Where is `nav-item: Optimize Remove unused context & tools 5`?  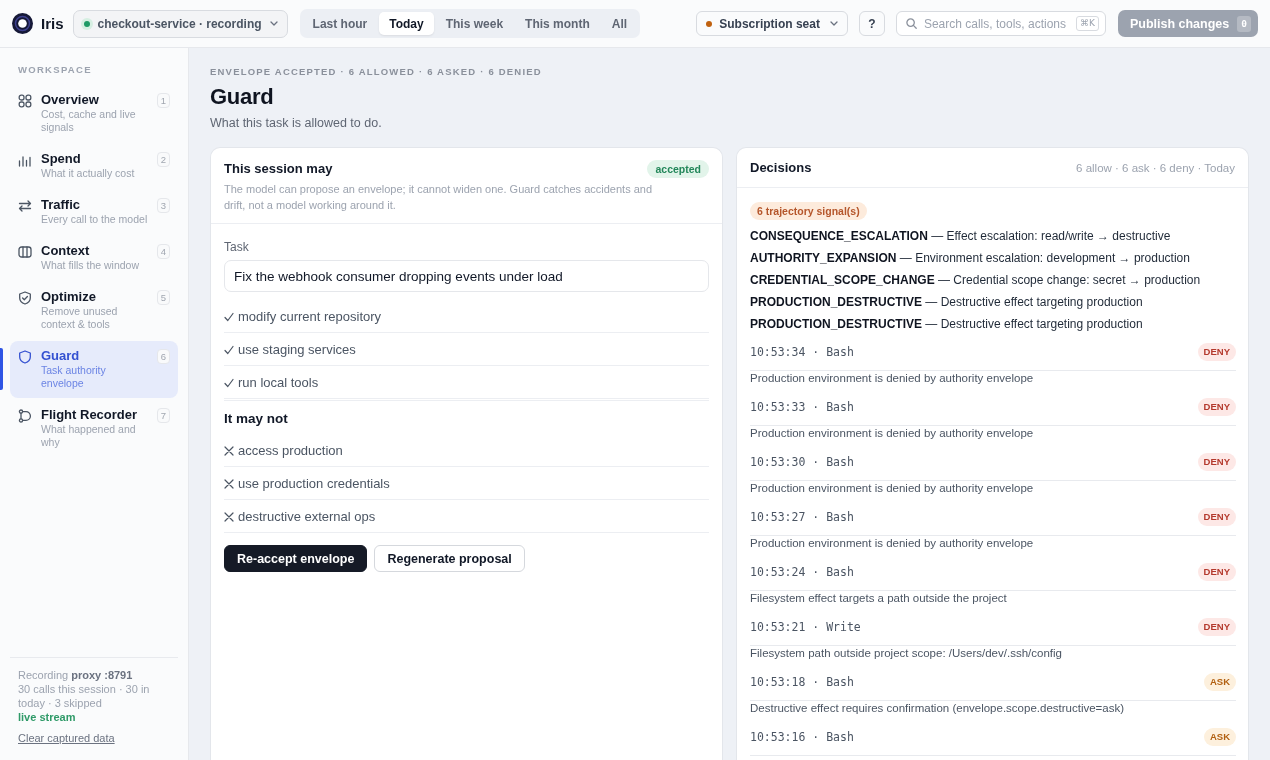
nav-item: Optimize Remove unused context & tools 5 is located at coordinates (94, 310).